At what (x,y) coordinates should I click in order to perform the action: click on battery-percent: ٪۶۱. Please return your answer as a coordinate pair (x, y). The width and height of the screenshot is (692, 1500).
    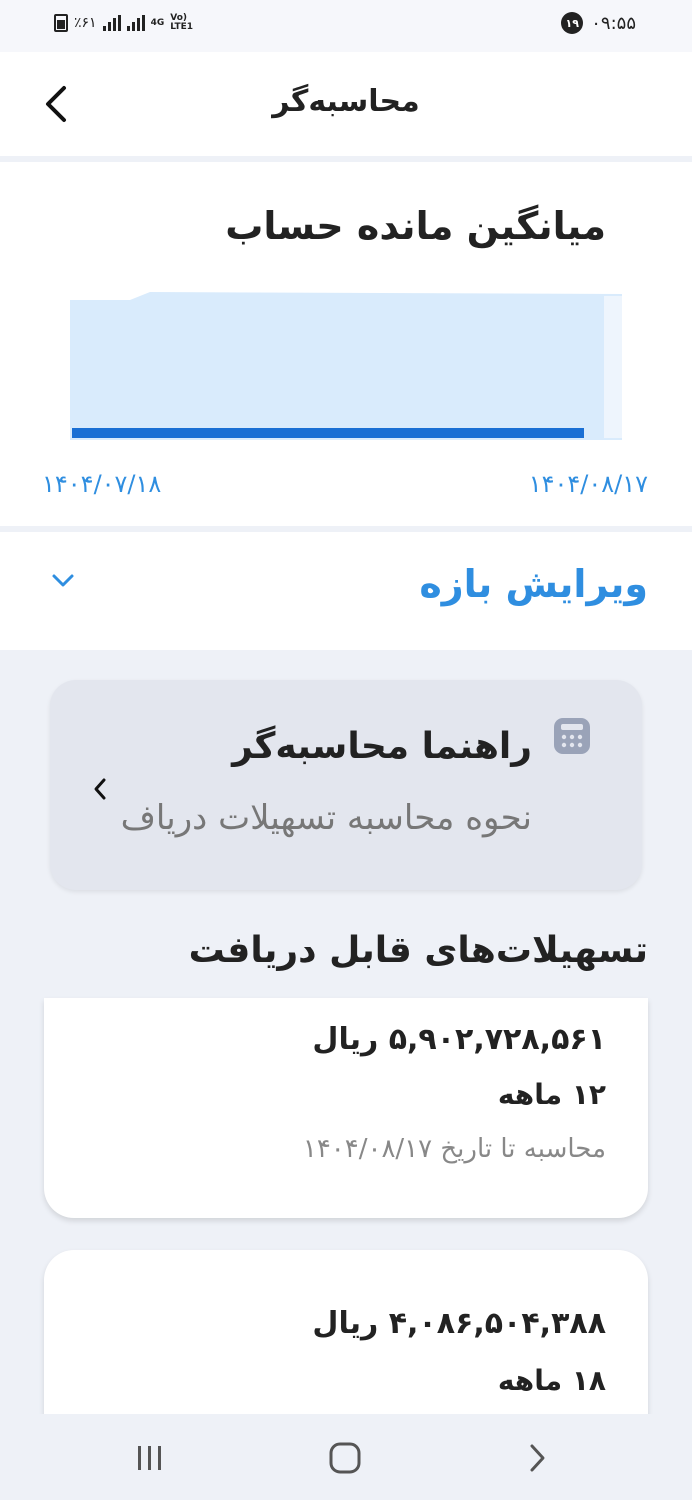
    Looking at the image, I should click on (85, 23).